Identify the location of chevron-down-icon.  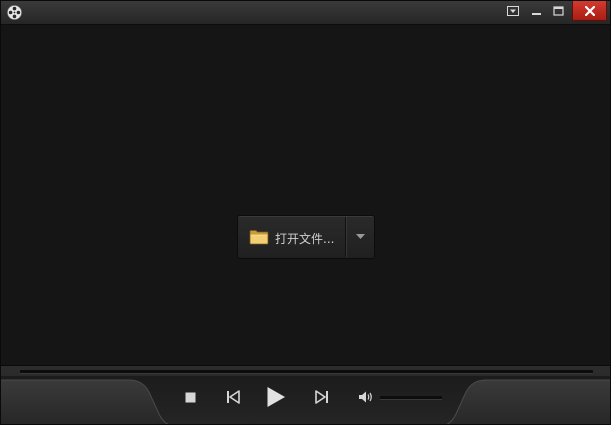
(360, 236).